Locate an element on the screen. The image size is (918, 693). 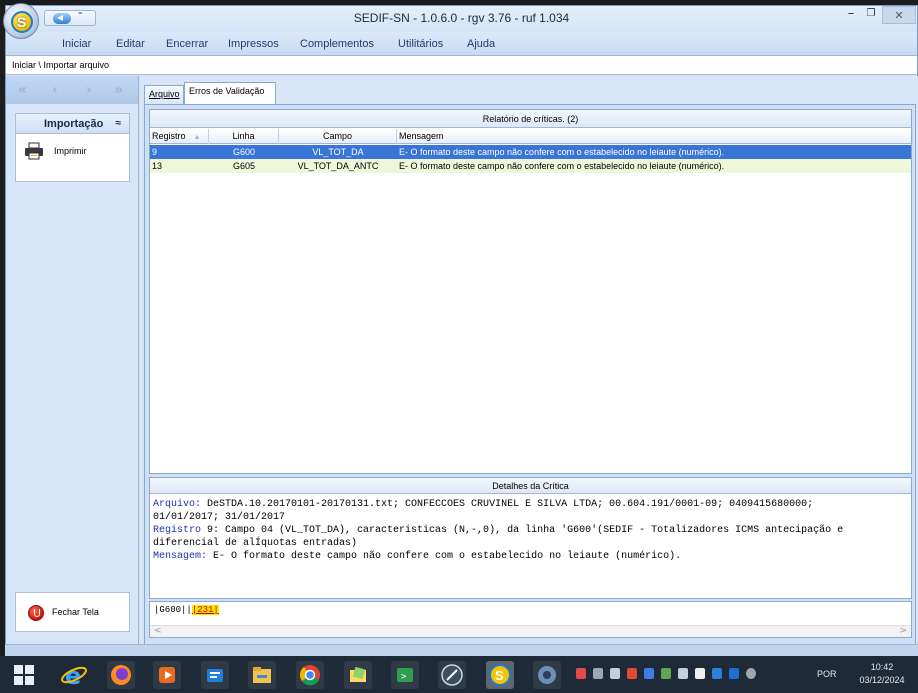
column-header-campo: Campo is located at coordinates (338, 136).